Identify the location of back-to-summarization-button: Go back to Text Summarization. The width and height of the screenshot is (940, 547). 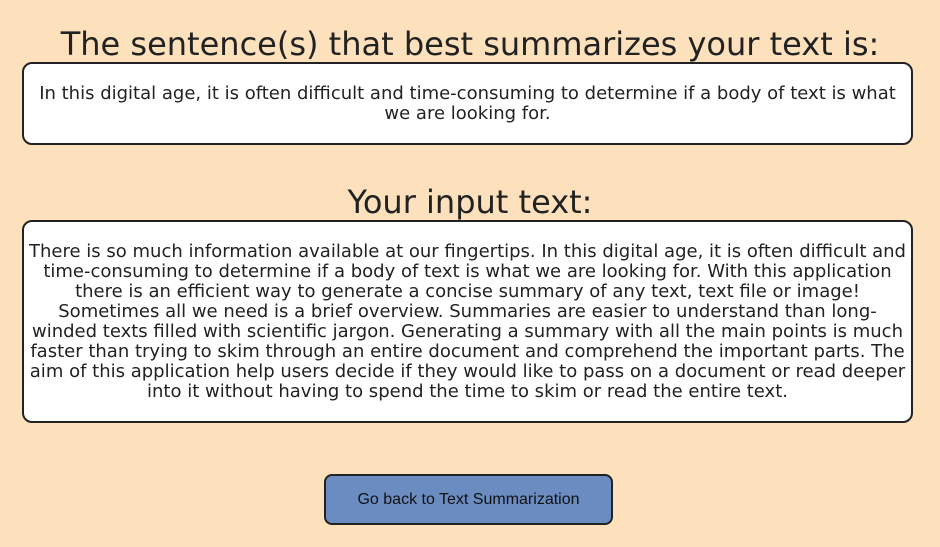
(468, 499).